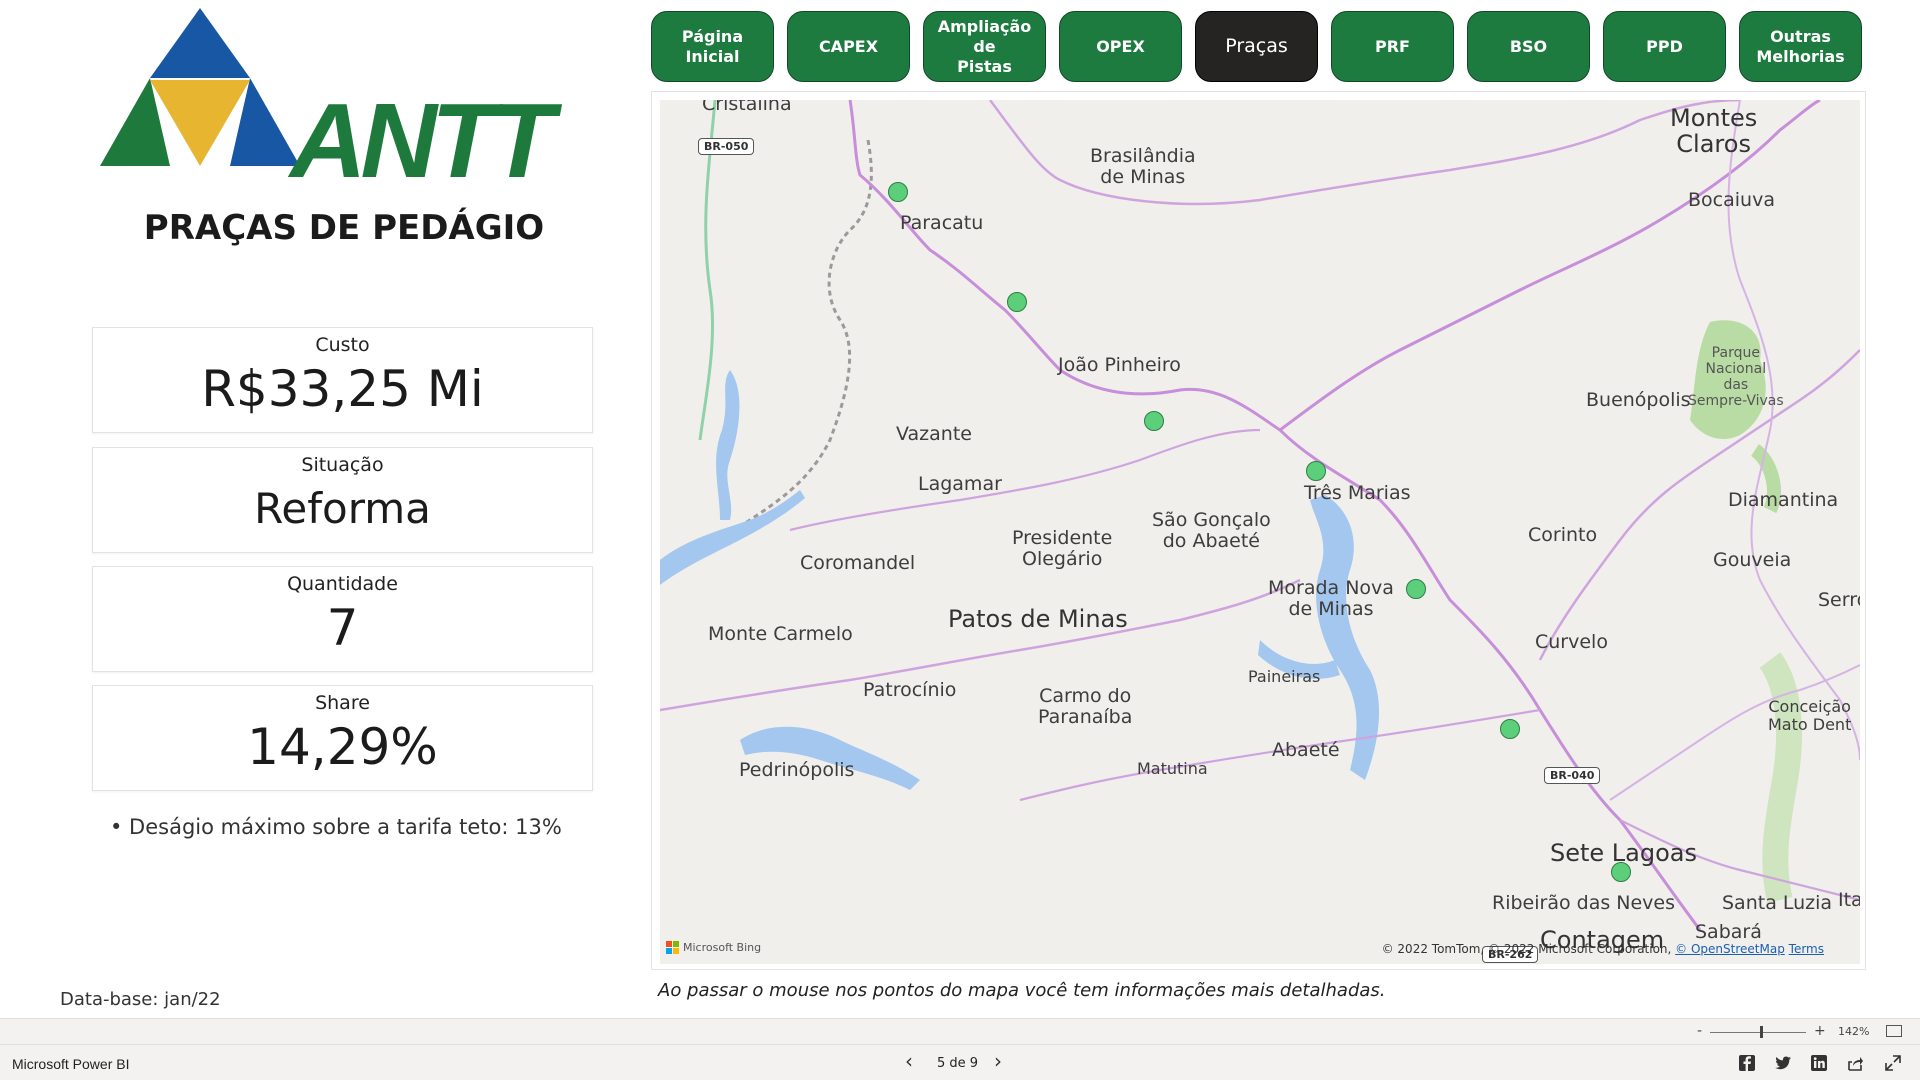 The image size is (1920, 1080). What do you see at coordinates (1284, 676) in the screenshot?
I see `map-place-label: Paineiras` at bounding box center [1284, 676].